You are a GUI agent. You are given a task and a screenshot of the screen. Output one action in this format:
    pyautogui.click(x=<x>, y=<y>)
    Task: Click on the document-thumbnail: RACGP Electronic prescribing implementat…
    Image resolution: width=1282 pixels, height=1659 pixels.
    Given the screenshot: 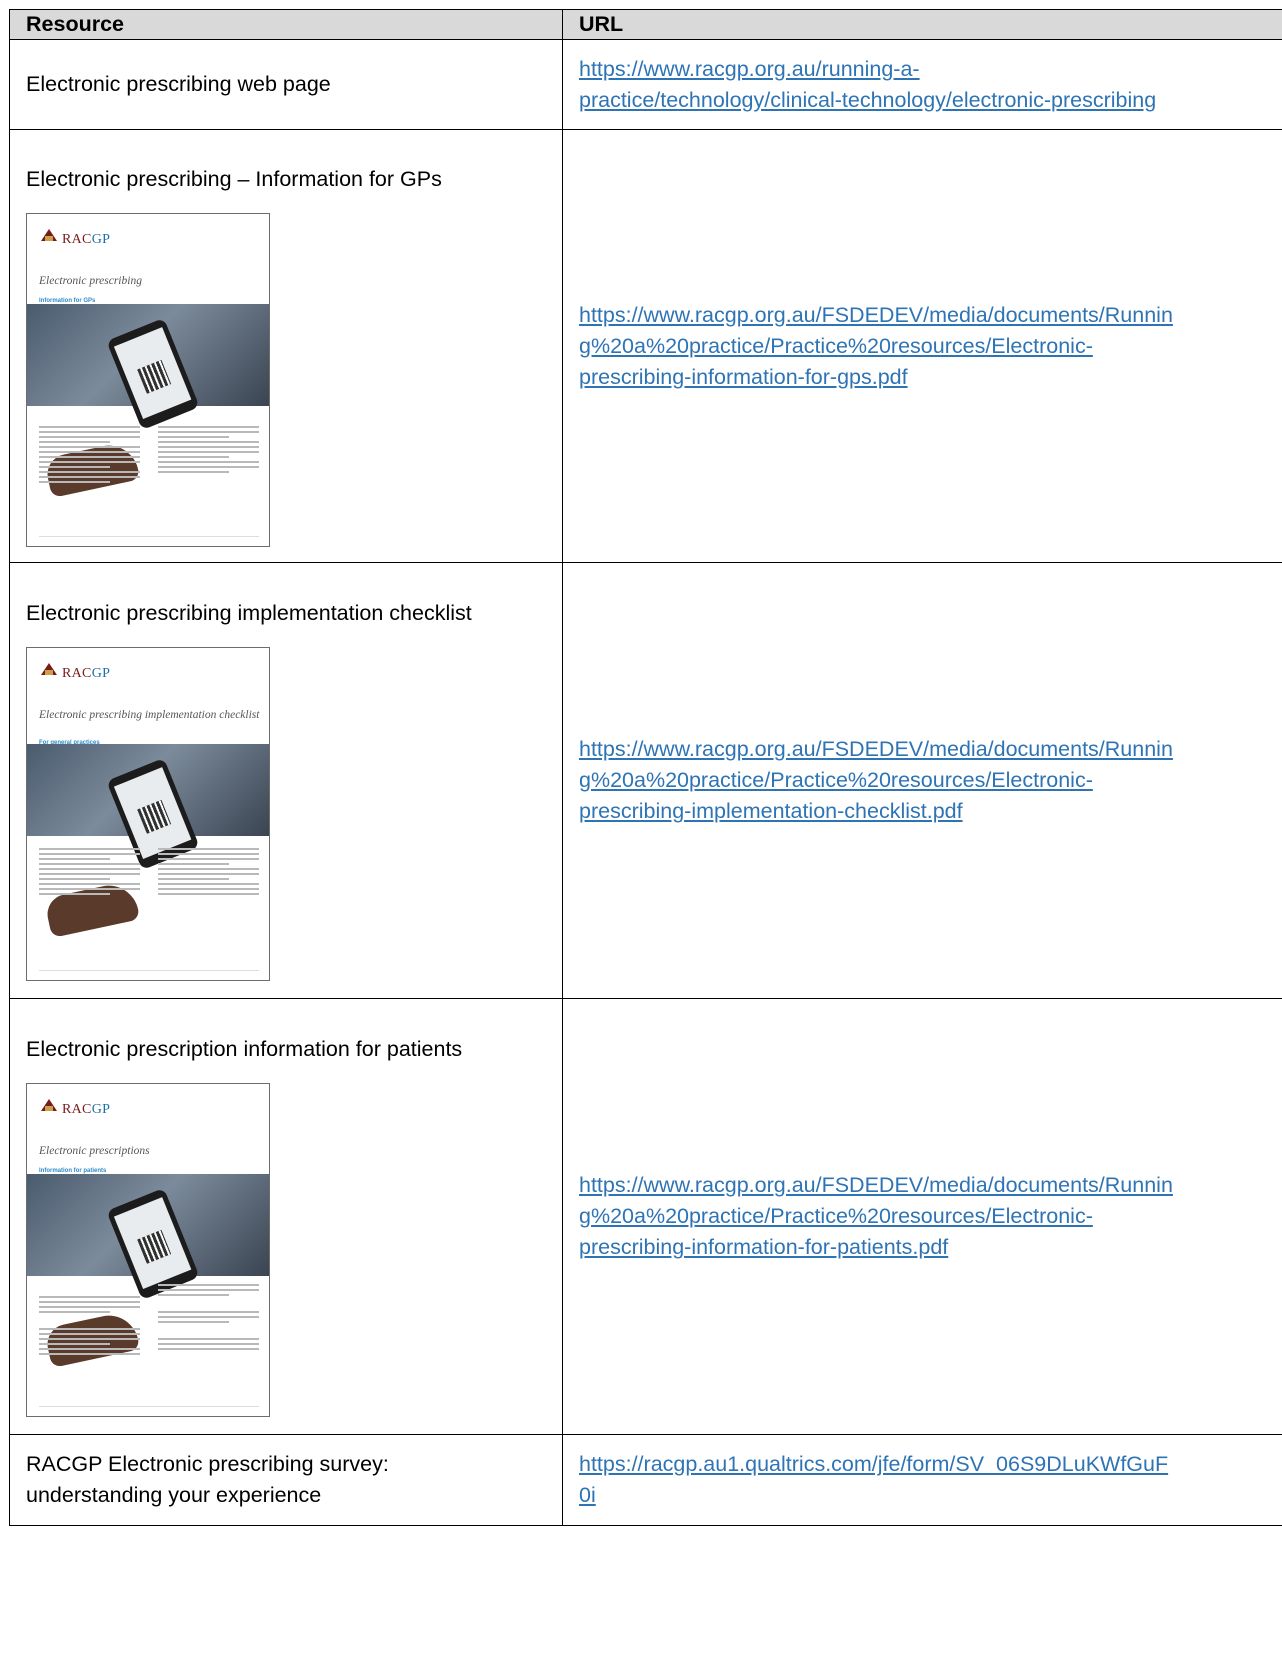 What is the action you would take?
    pyautogui.click(x=148, y=814)
    